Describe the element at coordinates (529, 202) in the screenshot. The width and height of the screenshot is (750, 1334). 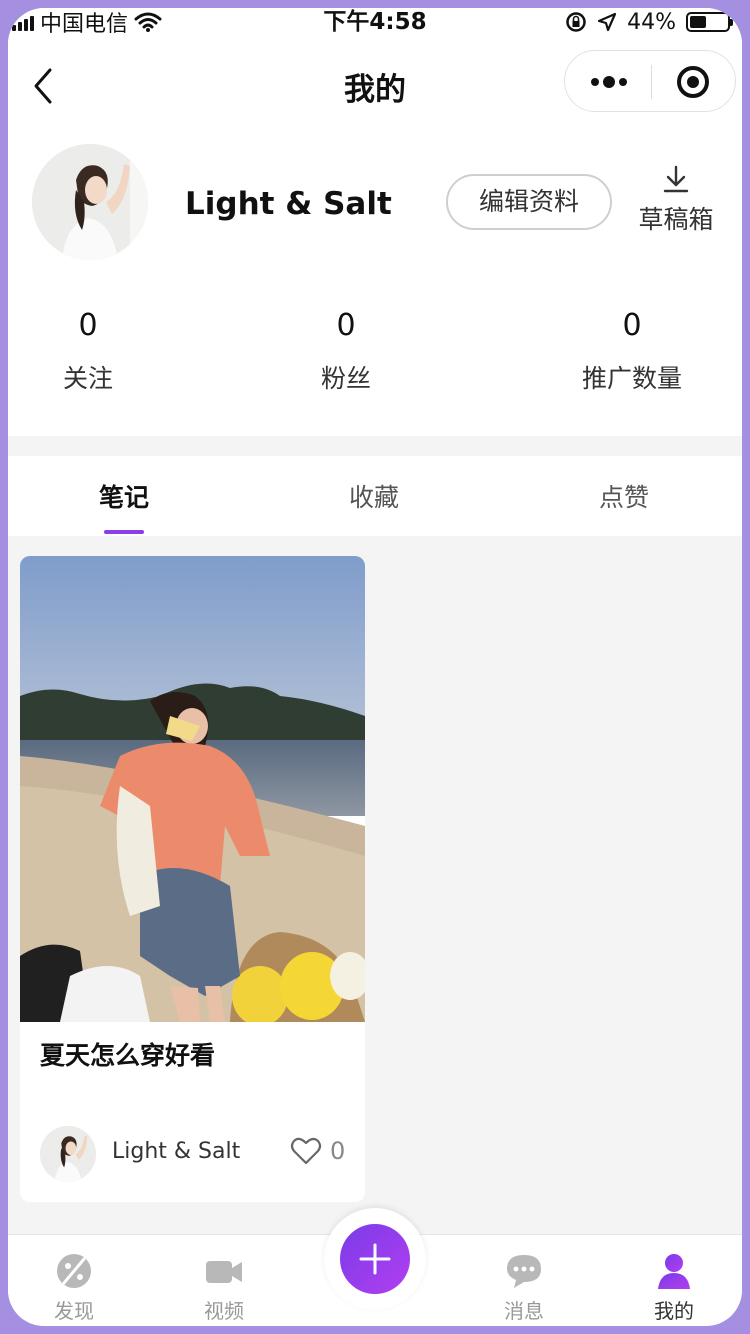
I see `edit-profile-button: 编辑资料` at that location.